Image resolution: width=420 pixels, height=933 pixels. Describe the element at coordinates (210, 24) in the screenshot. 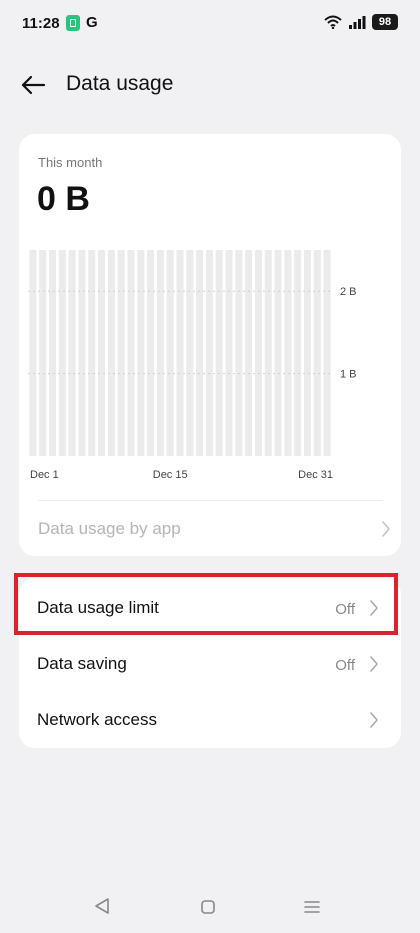

I see `status-bar: 11:28 G 98` at that location.